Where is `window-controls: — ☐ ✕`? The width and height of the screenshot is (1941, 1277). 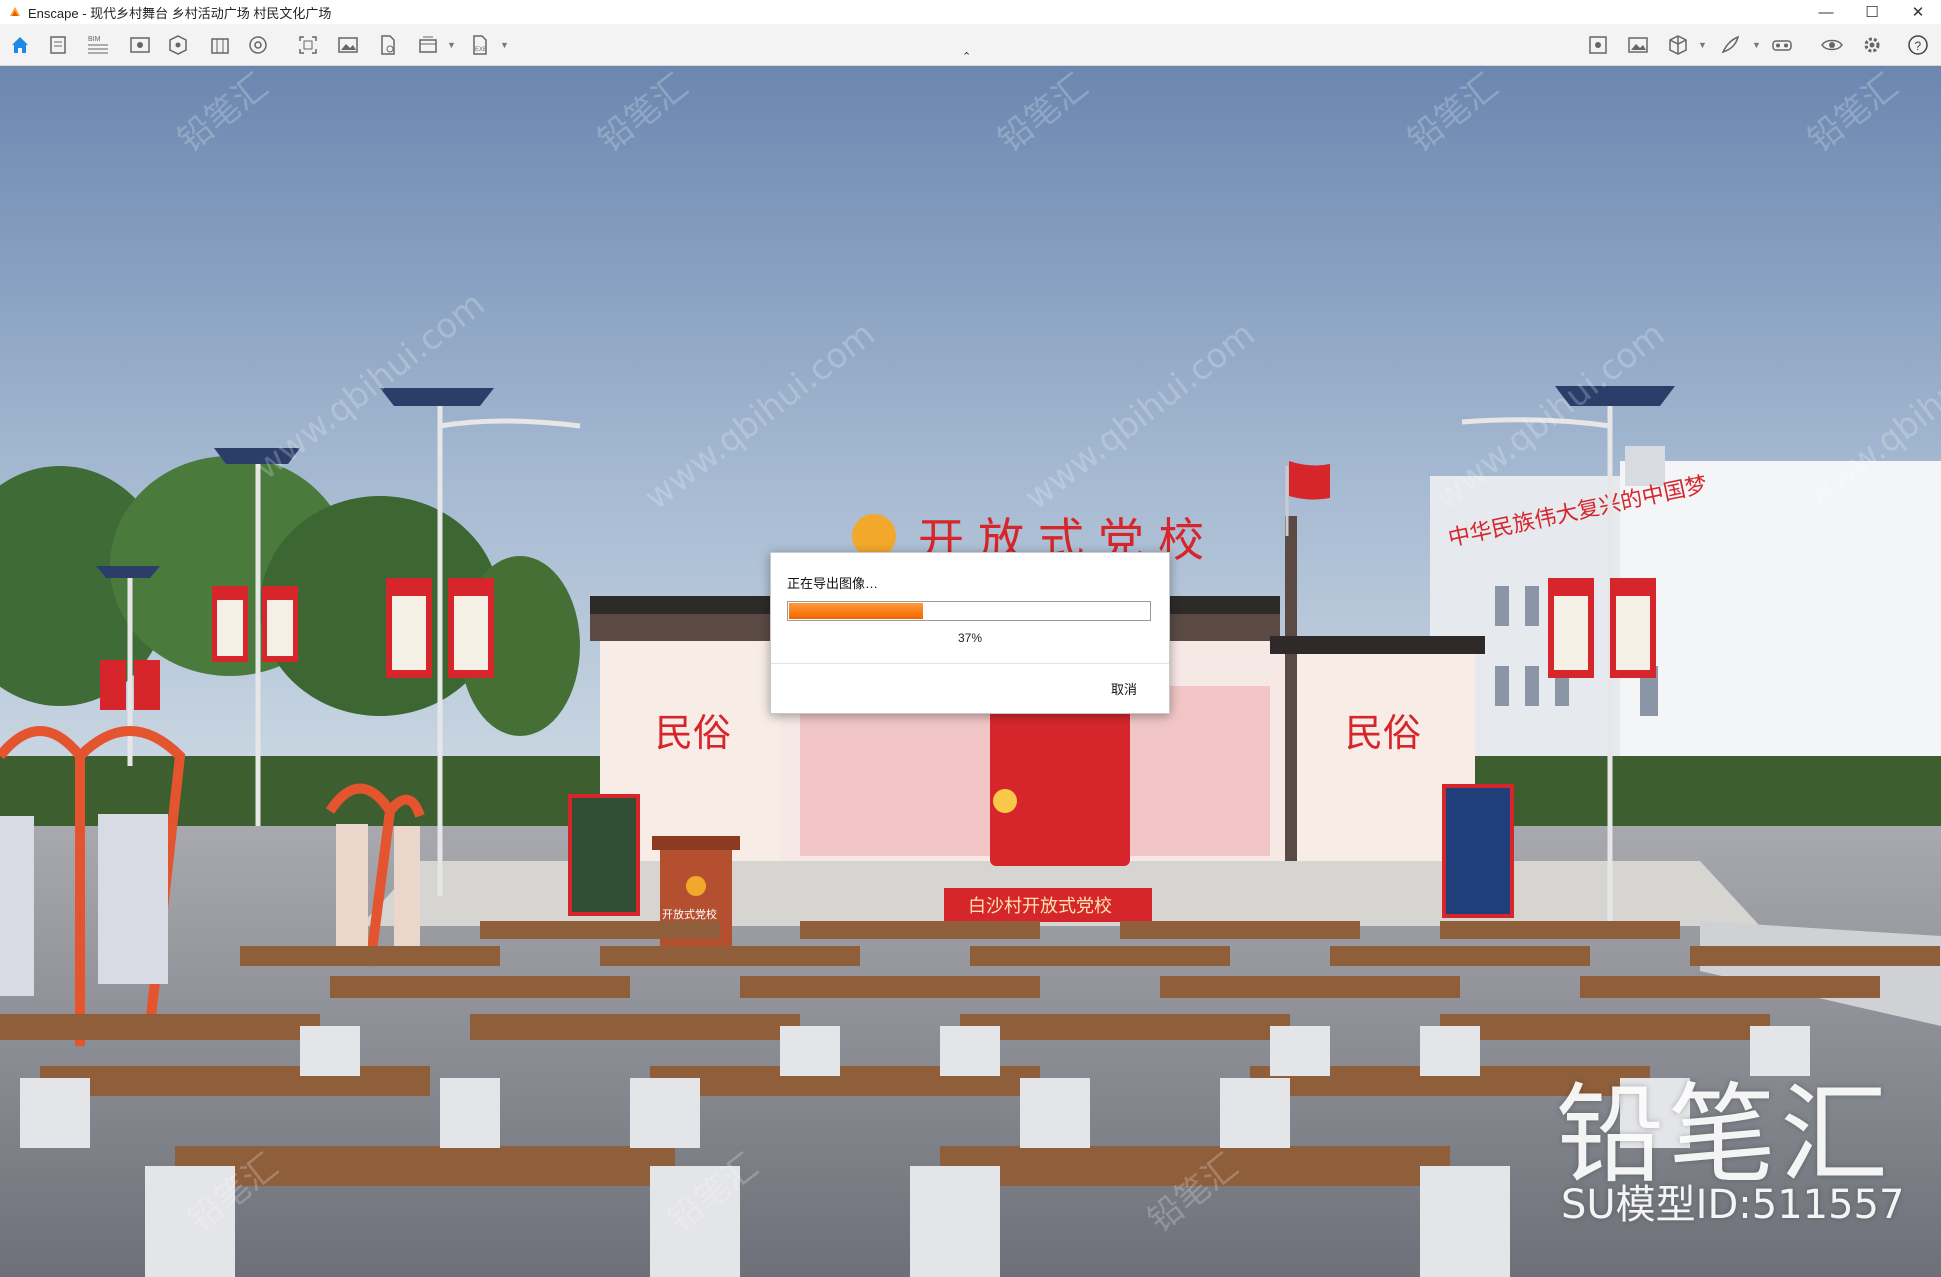
window-controls: — ☐ ✕ is located at coordinates (1872, 12).